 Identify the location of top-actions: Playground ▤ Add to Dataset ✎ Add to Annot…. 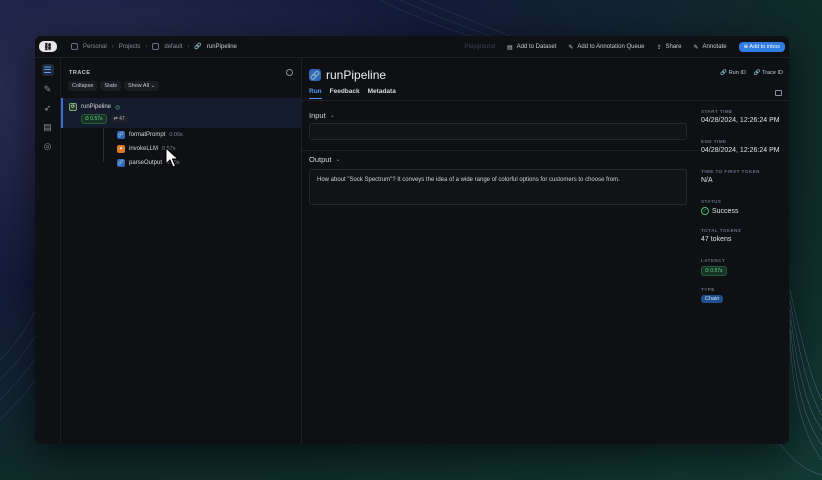
(625, 47).